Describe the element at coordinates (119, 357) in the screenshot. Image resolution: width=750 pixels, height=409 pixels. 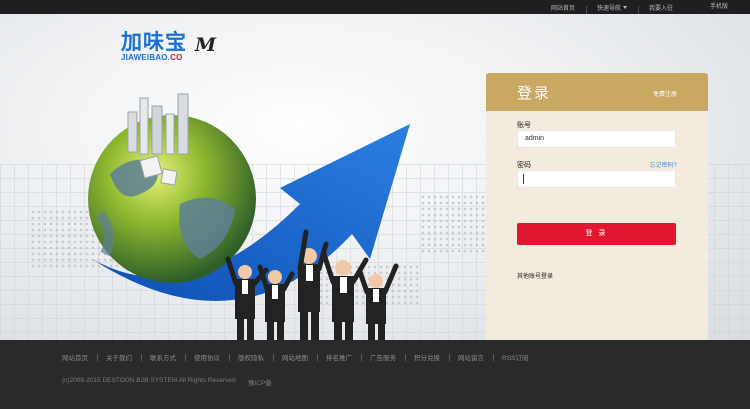
I see `footer-link: 关于我们` at that location.